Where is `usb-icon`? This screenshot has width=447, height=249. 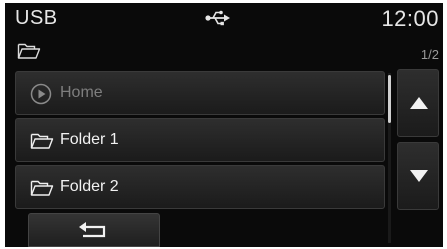
usb-icon is located at coordinates (218, 18).